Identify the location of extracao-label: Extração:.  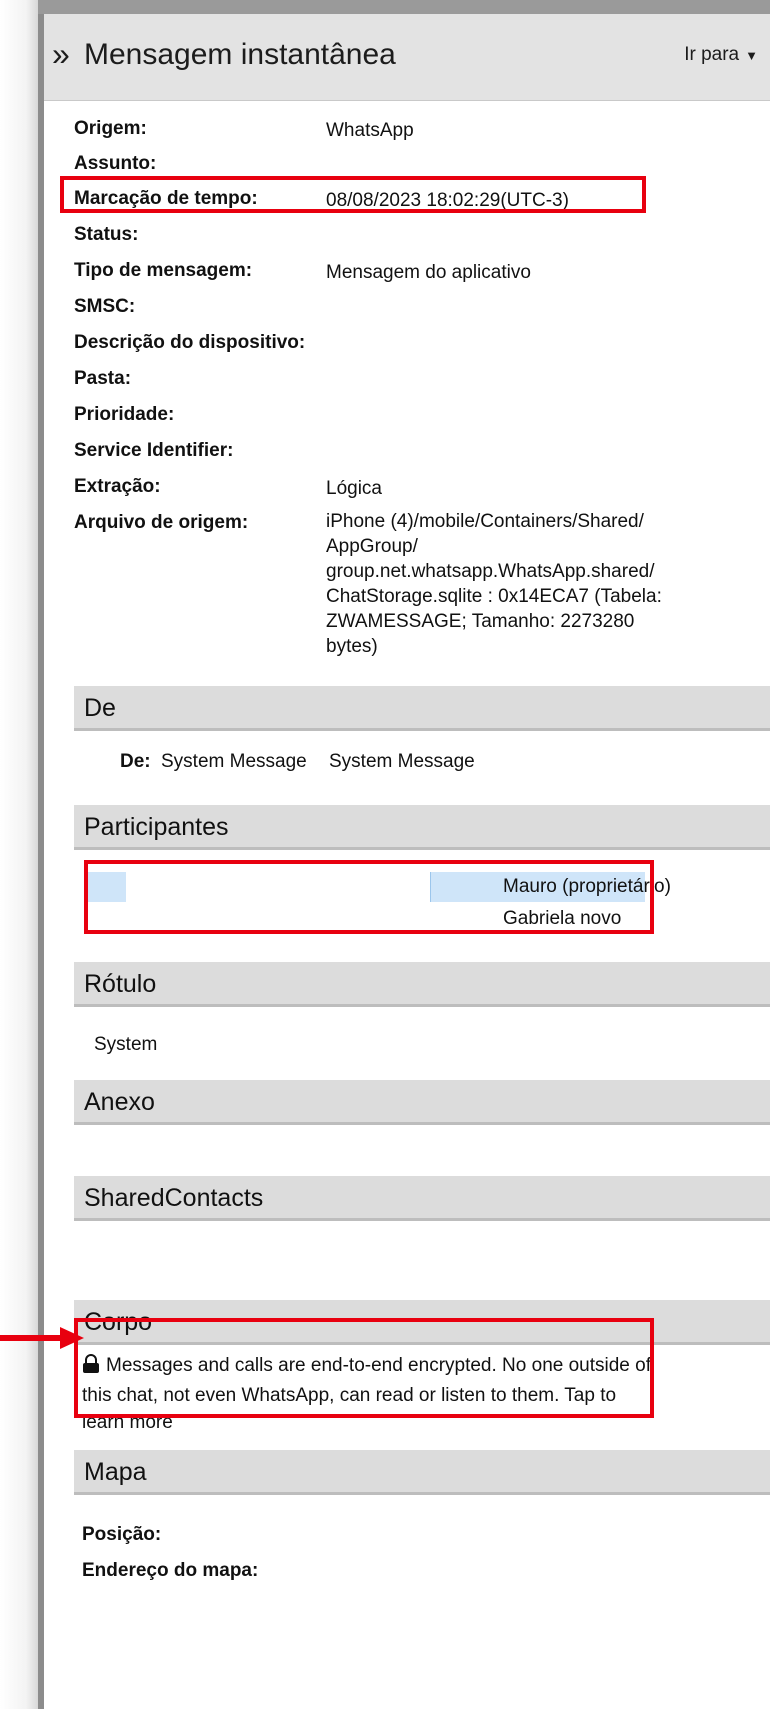
(117, 486).